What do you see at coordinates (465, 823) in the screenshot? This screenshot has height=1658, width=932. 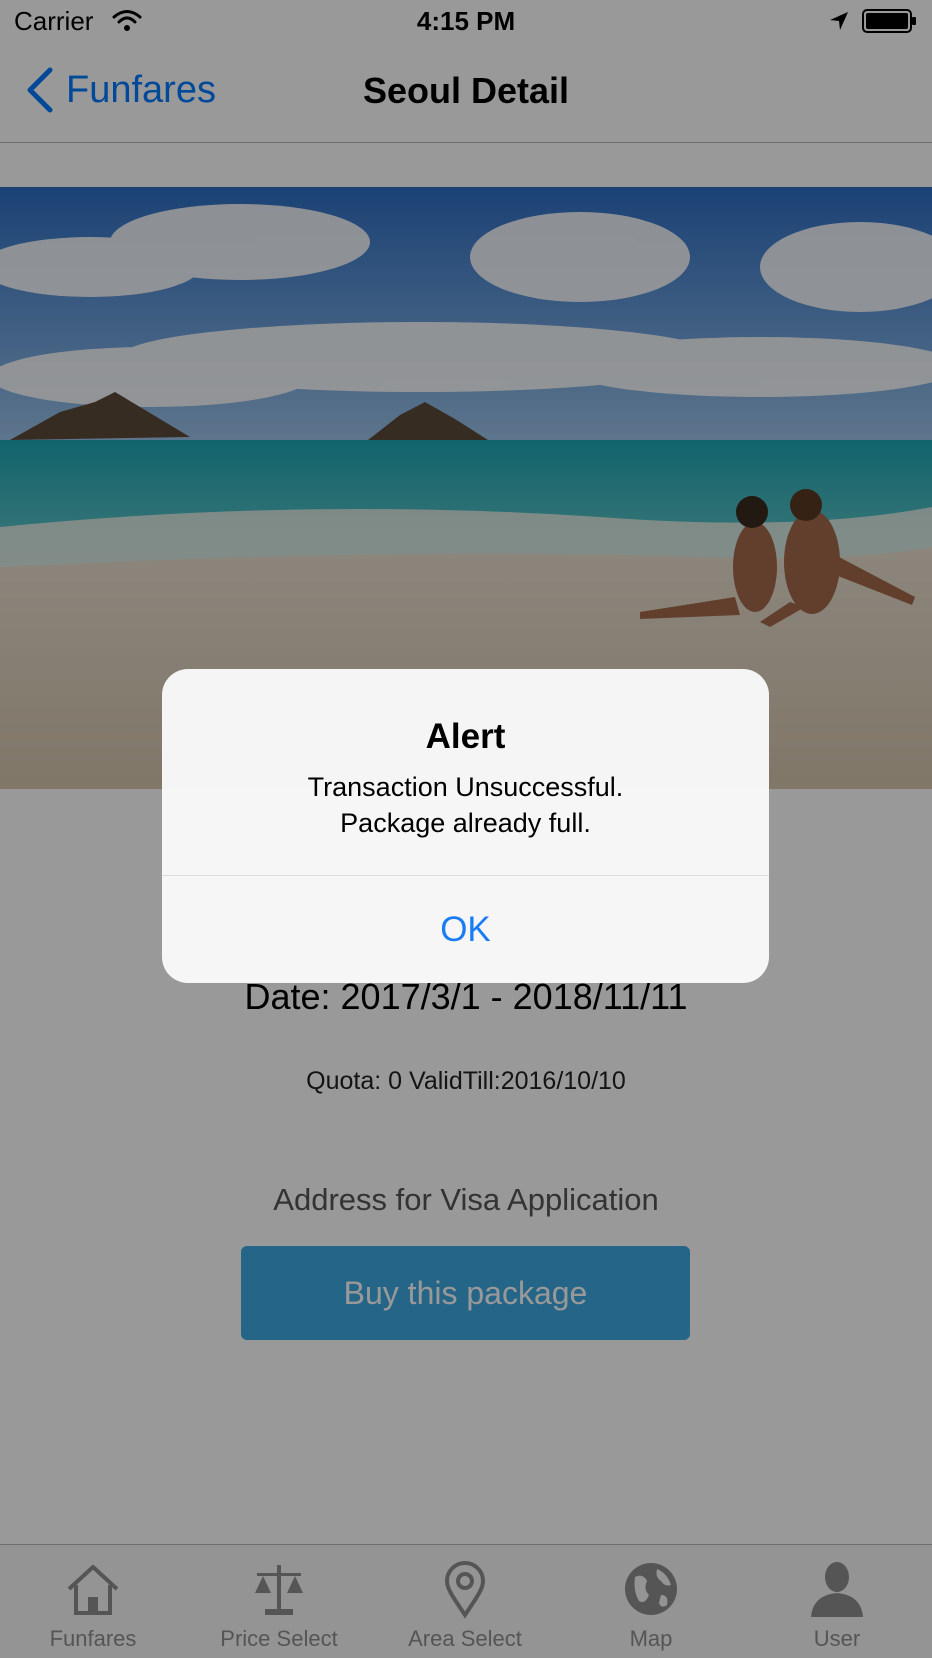 I see `alert-message-line-2: Package already full.` at bounding box center [465, 823].